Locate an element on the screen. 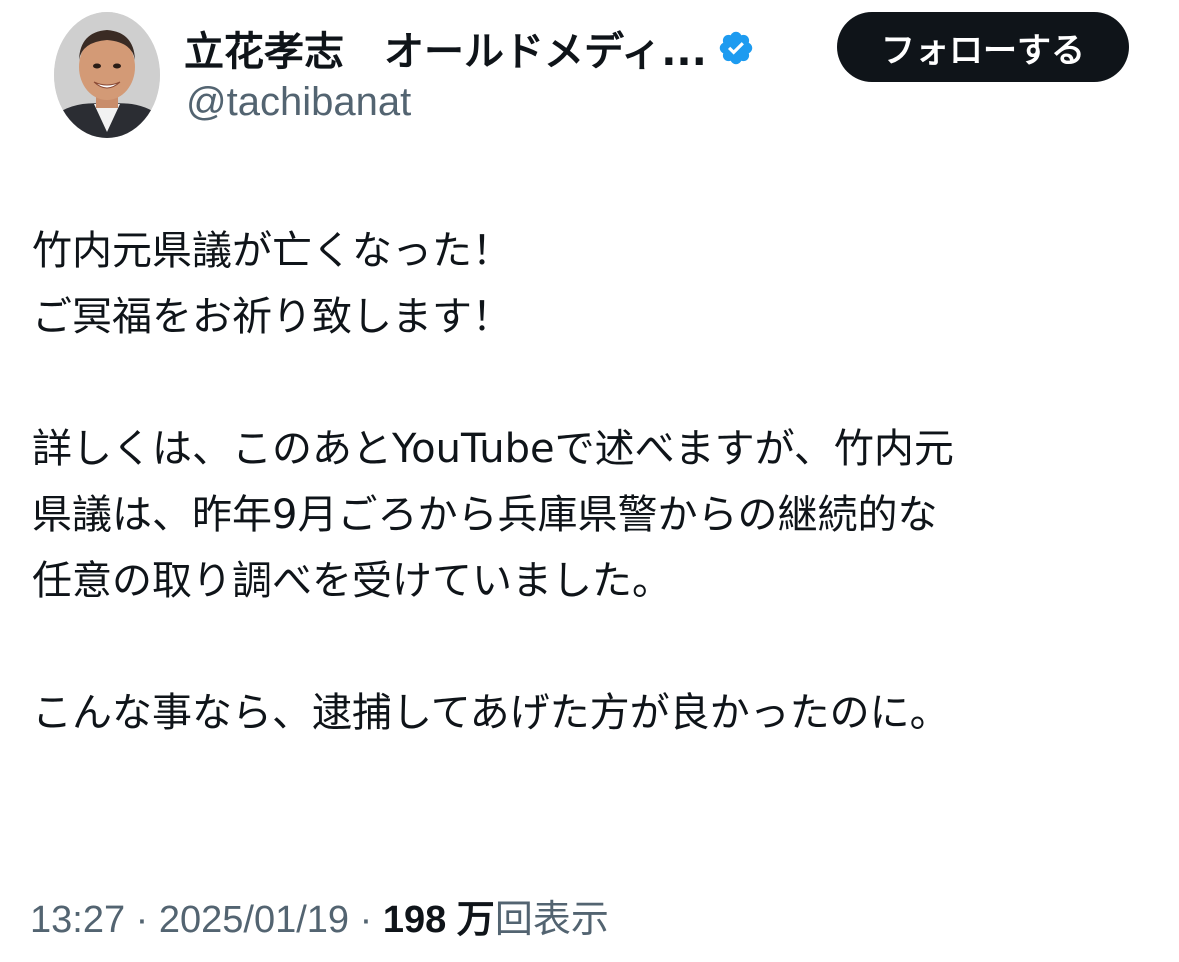 This screenshot has height=962, width=1179. author-handle: @tachibanat is located at coordinates (298, 102).